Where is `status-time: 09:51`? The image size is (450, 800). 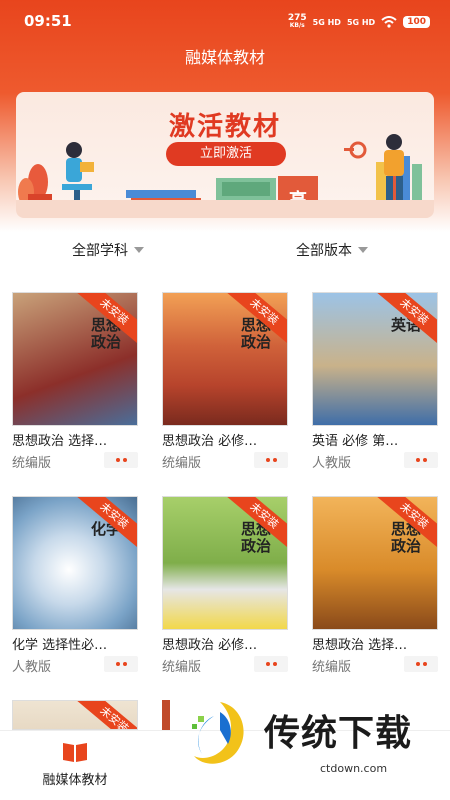 status-time: 09:51 is located at coordinates (48, 21).